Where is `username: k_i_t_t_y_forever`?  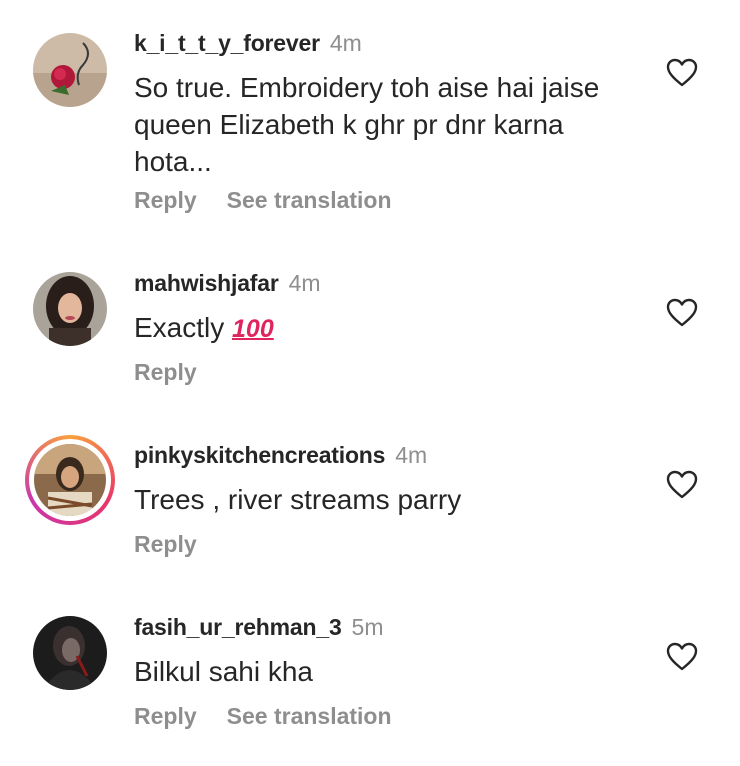 username: k_i_t_t_y_forever is located at coordinates (227, 43).